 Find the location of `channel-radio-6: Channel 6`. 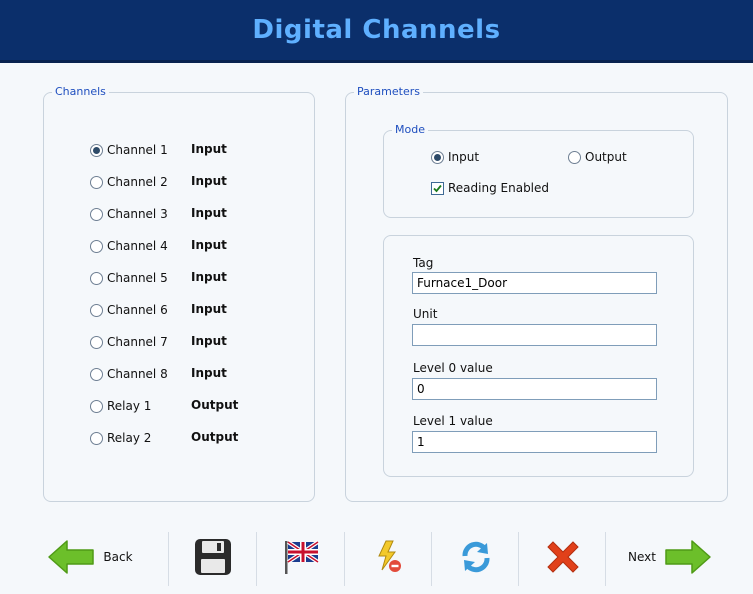

channel-radio-6: Channel 6 is located at coordinates (129, 310).